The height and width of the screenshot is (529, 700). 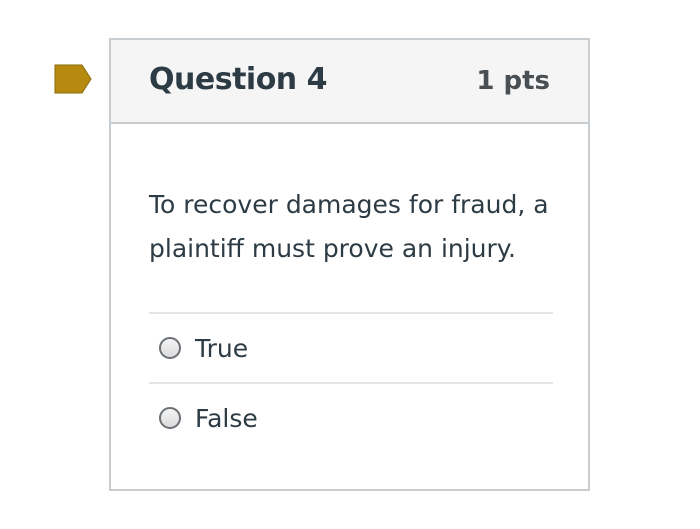 I want to click on question-points: 1 pts, so click(x=513, y=81).